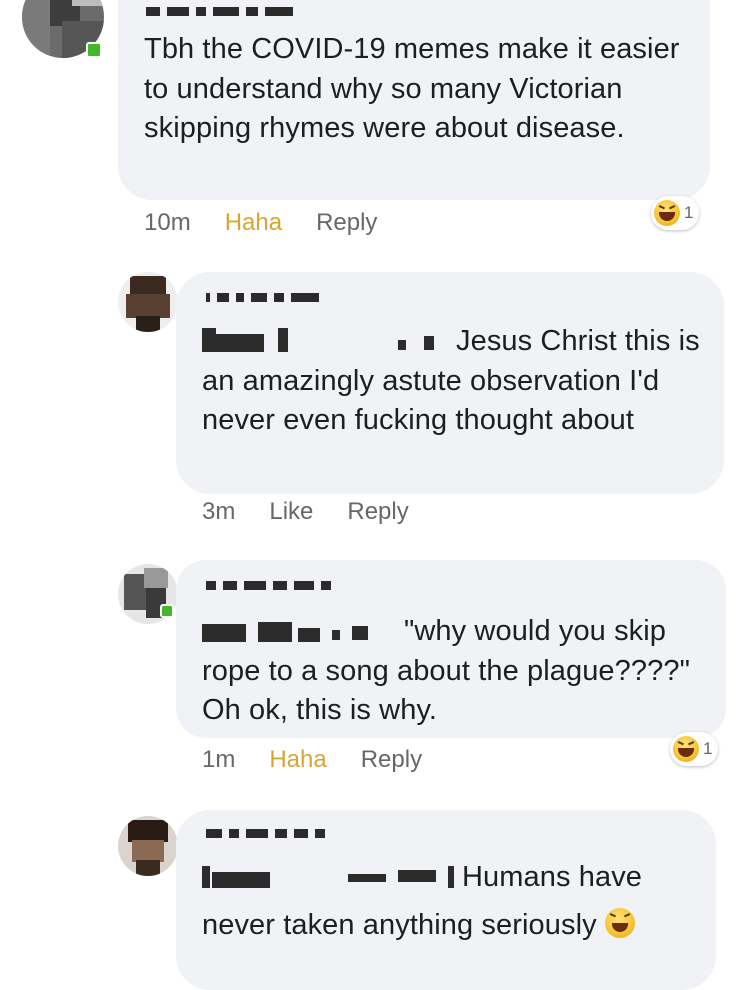 The image size is (750, 990). I want to click on comment-text-line2: never taken anything seriously, so click(399, 925).